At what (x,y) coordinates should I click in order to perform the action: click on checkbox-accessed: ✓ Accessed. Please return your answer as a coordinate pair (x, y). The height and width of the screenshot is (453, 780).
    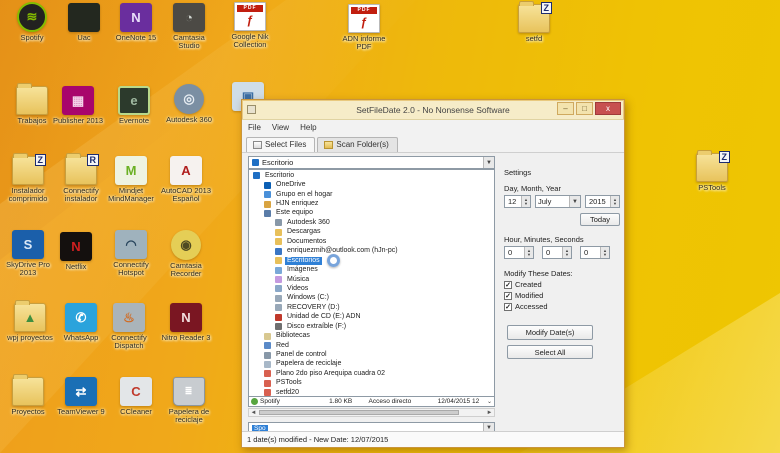
    Looking at the image, I should click on (526, 306).